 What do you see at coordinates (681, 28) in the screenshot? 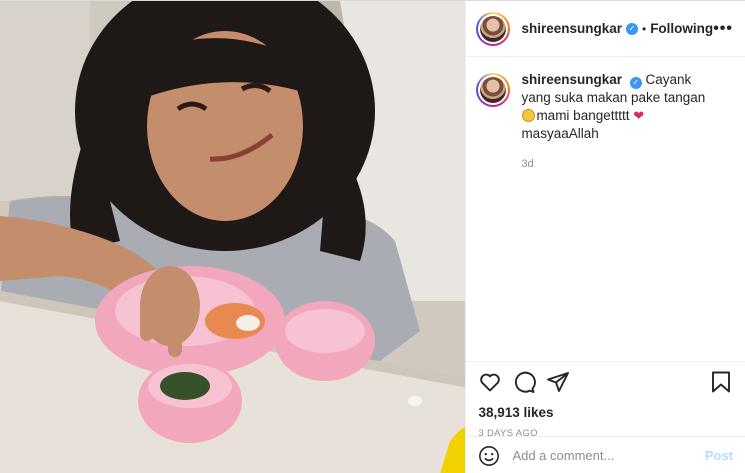
I see `following-button: Following` at bounding box center [681, 28].